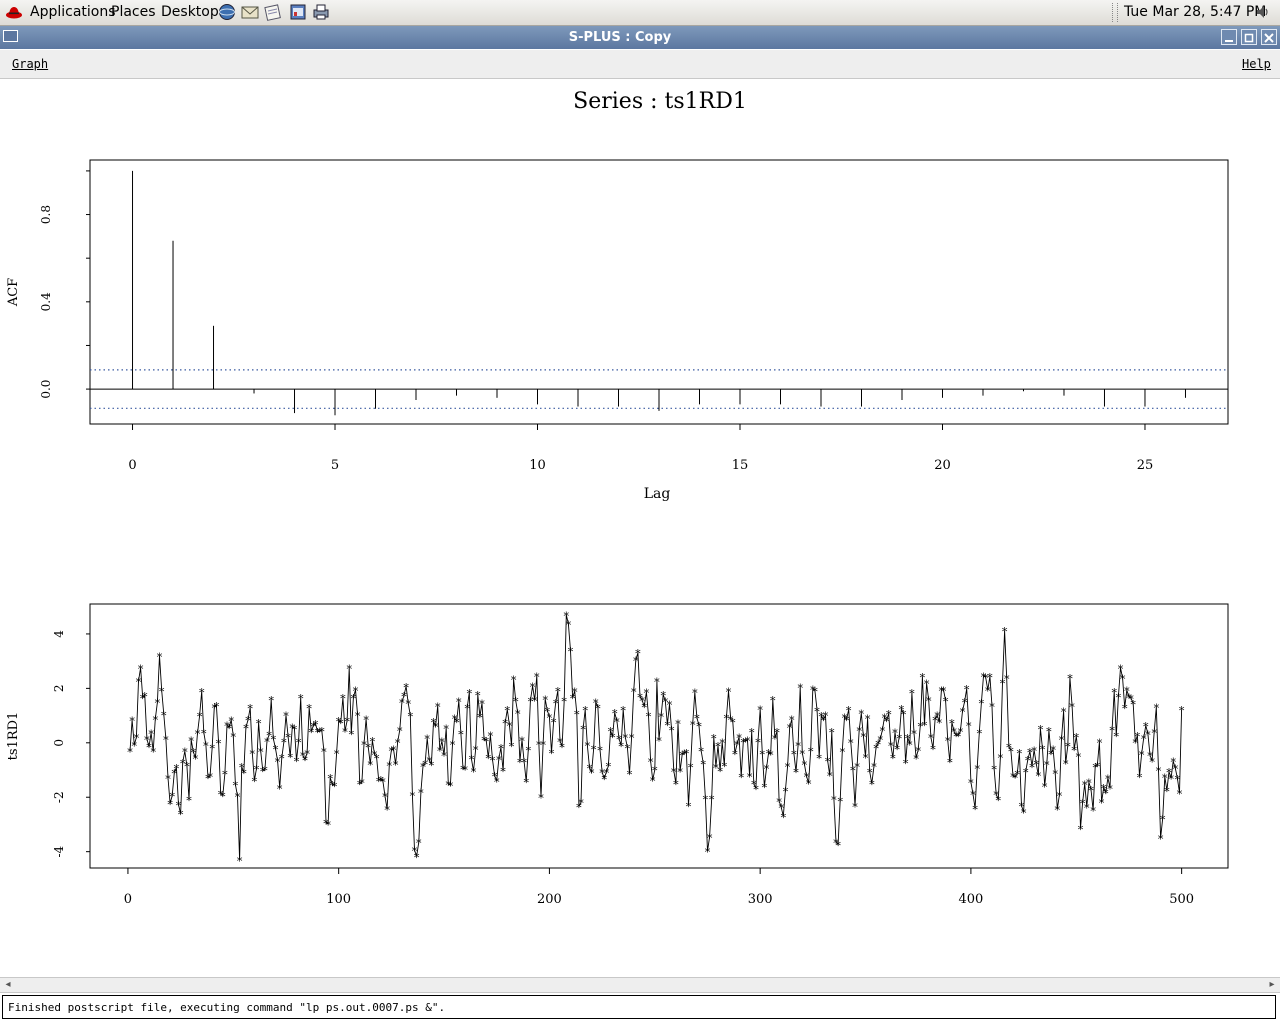 This screenshot has height=1024, width=1280. I want to click on desktop-menu: Desktop, so click(190, 12).